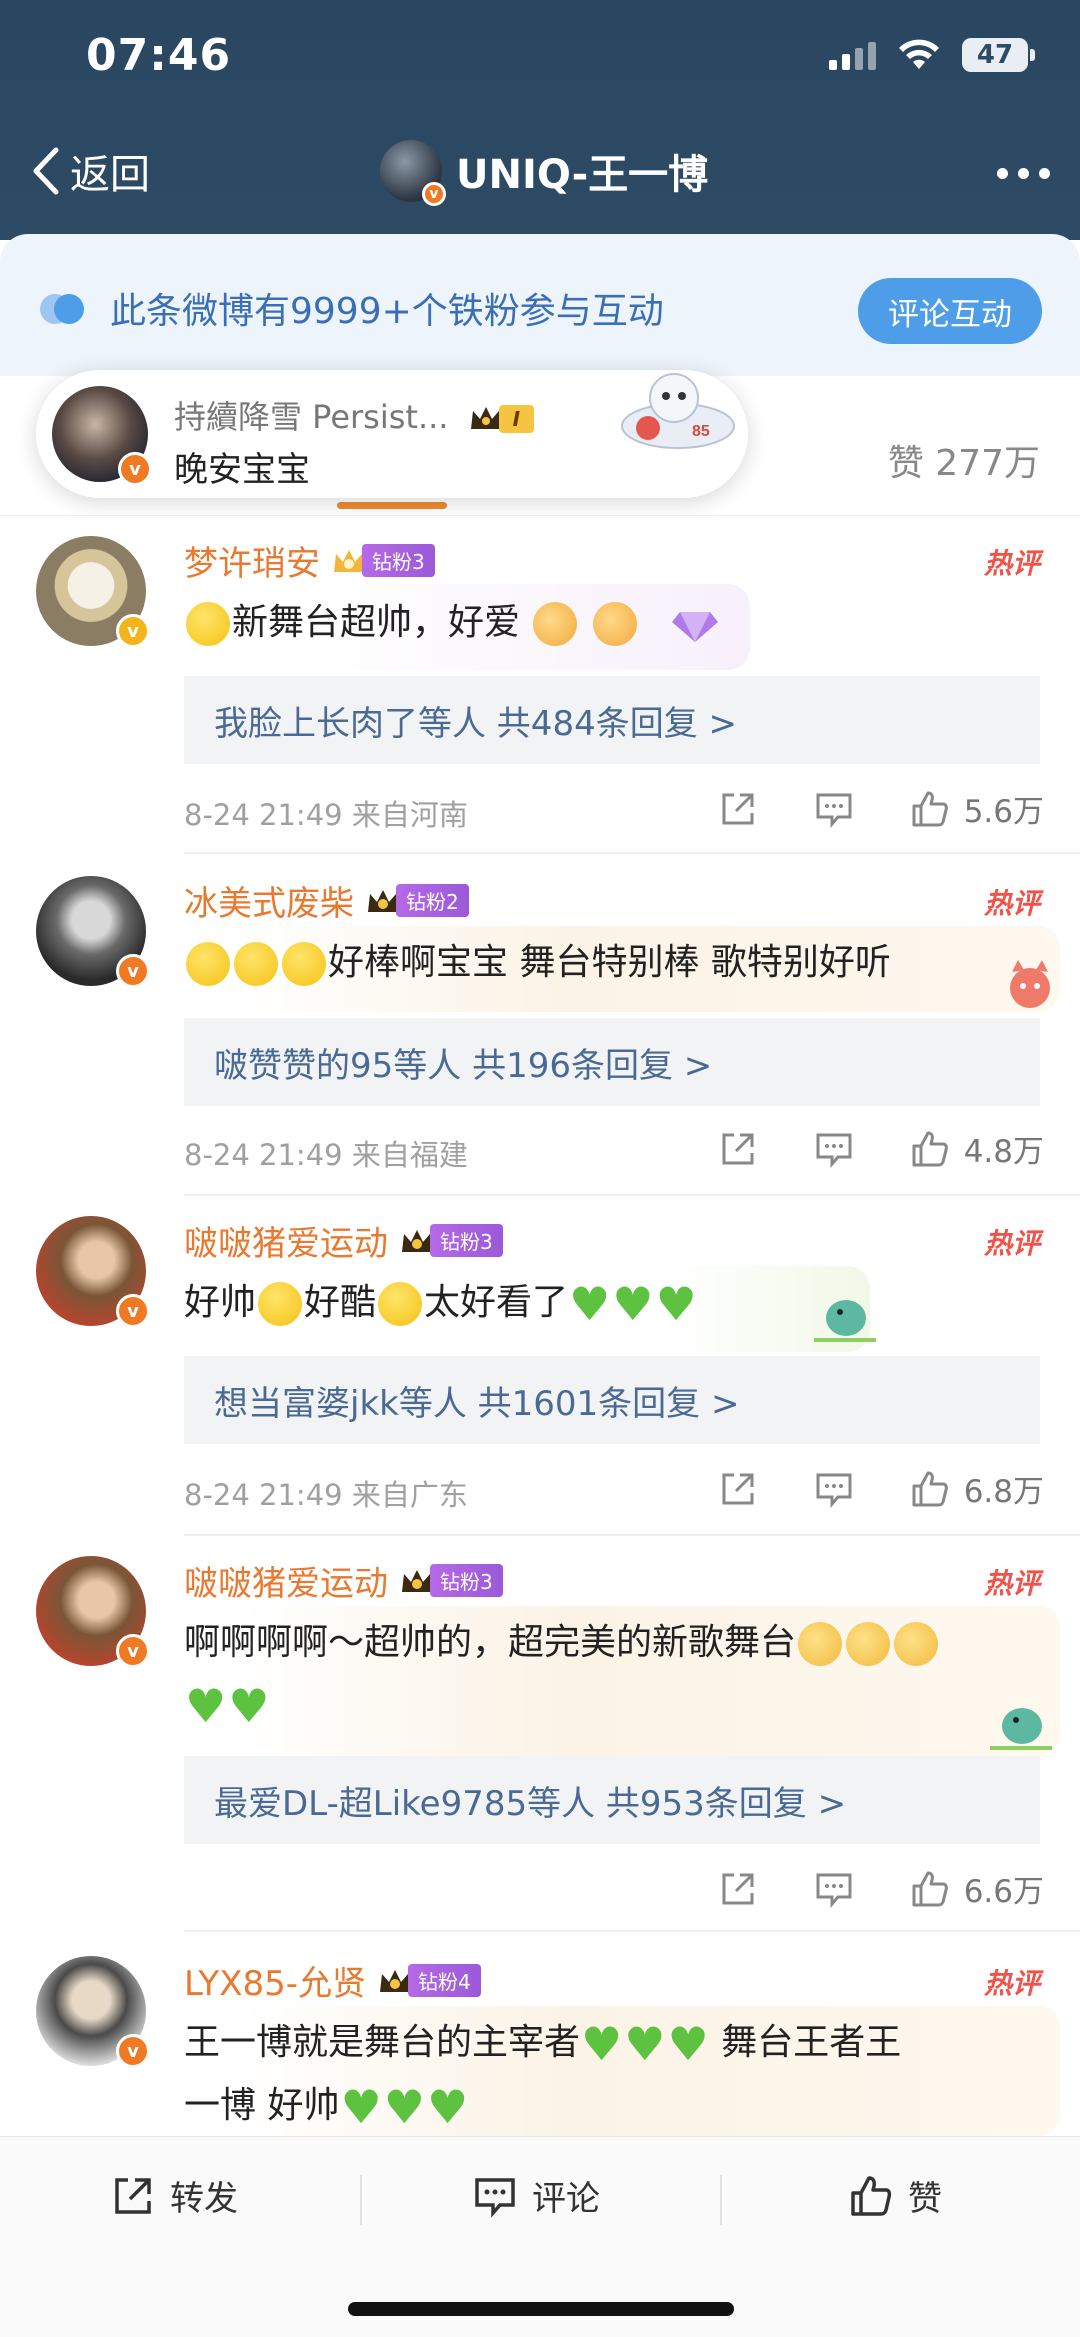 Image resolution: width=1080 pixels, height=2337 pixels. I want to click on fan-badge: 钻粉4, so click(429, 1980).